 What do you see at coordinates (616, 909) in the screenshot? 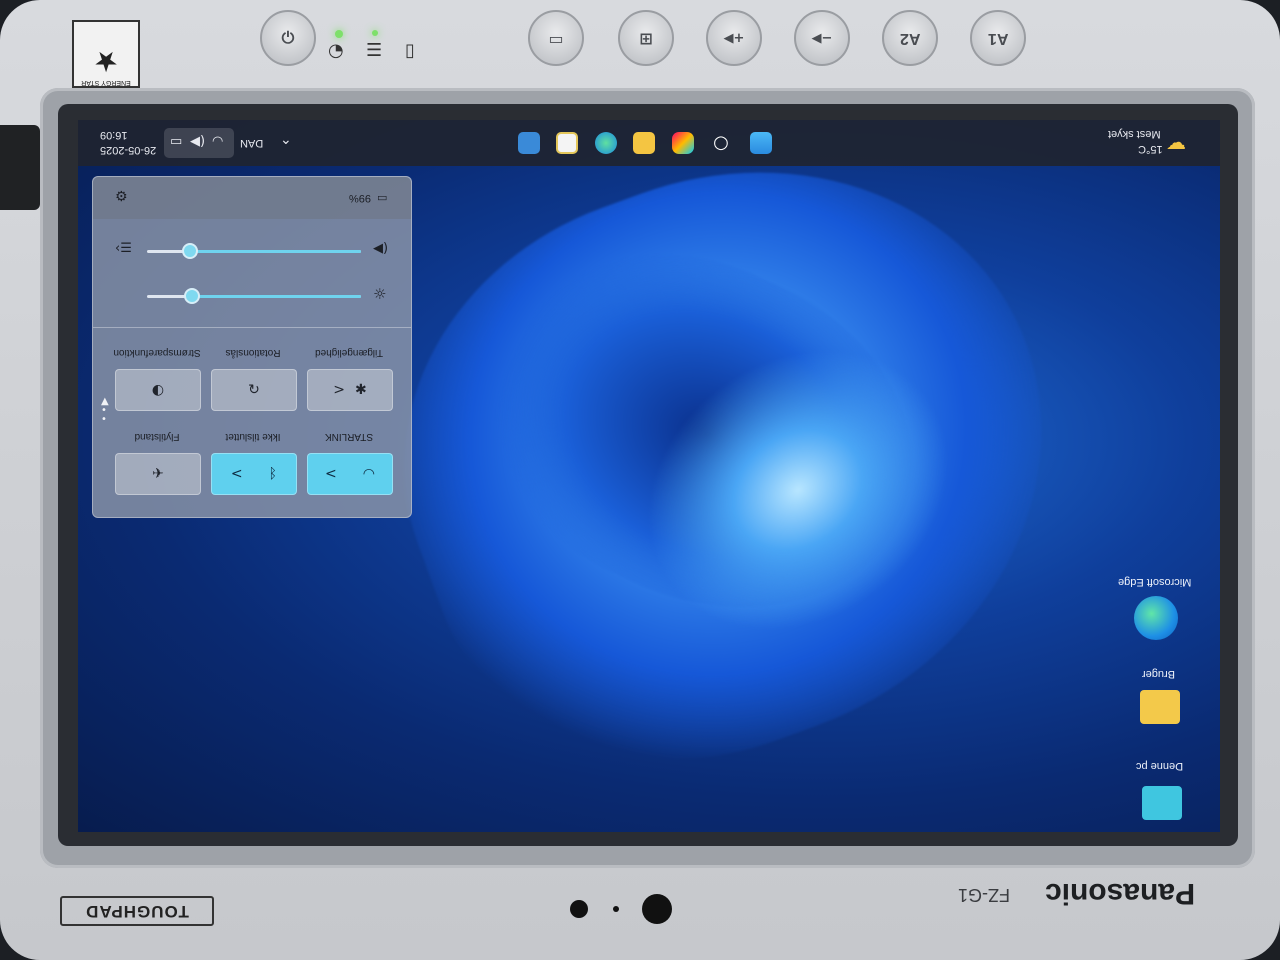
I see `camera-led` at bounding box center [616, 909].